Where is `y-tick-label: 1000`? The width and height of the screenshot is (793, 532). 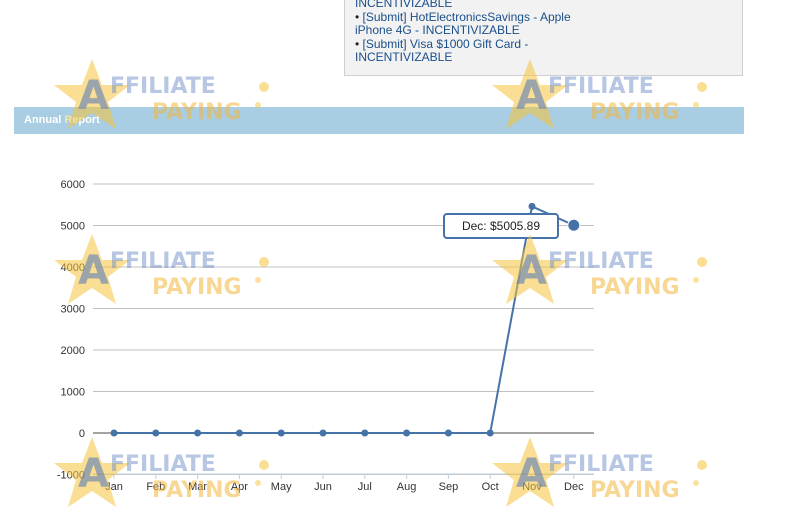 y-tick-label: 1000 is located at coordinates (73, 393).